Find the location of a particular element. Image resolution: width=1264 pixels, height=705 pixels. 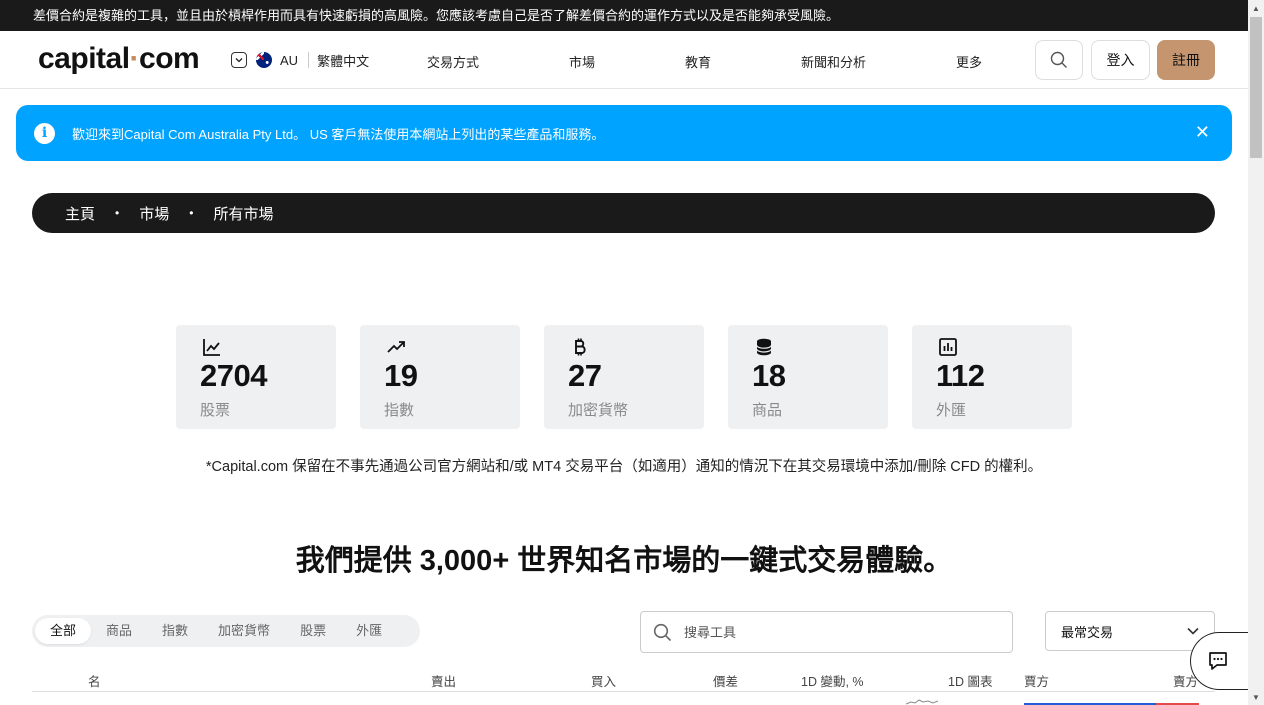

filter-tab-all: 全部 is located at coordinates (63, 631).